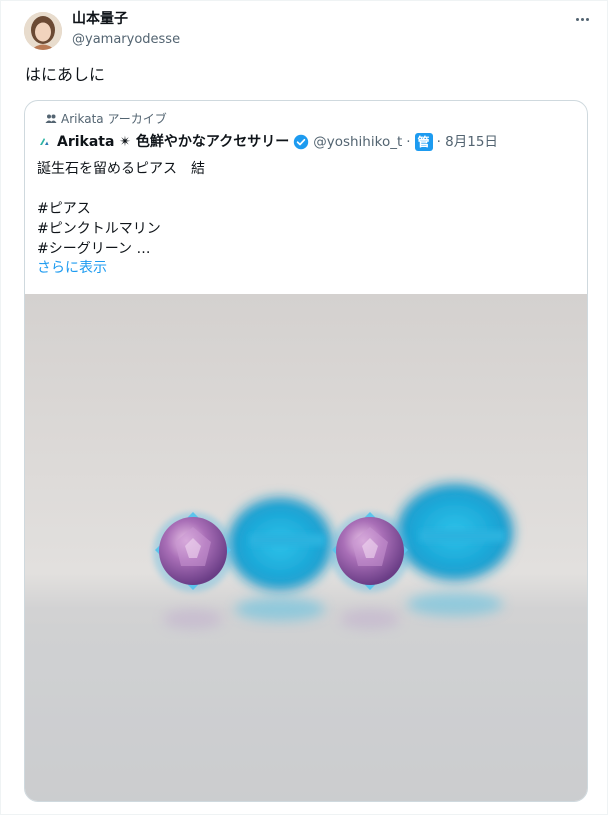 This screenshot has width=608, height=815. What do you see at coordinates (51, 118) in the screenshot?
I see `community-icon` at bounding box center [51, 118].